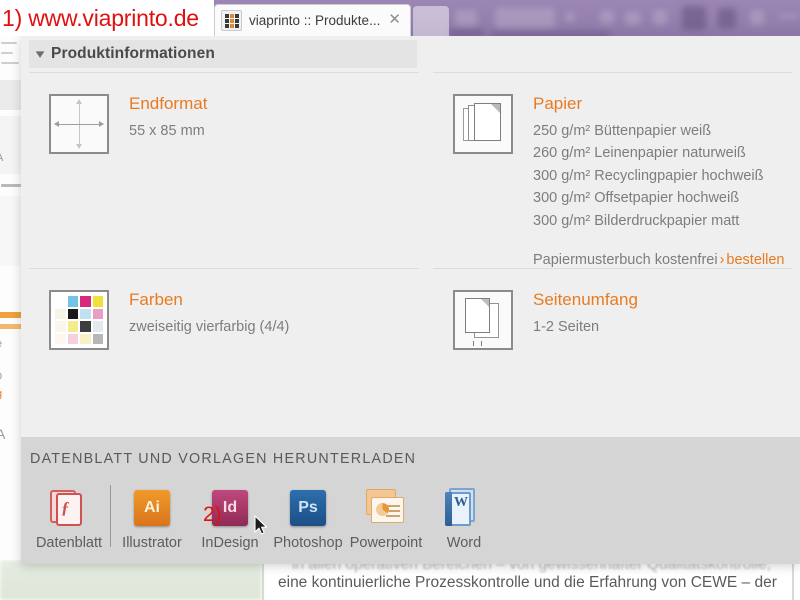 This screenshot has height=600, width=800. Describe the element at coordinates (483, 124) in the screenshot. I see `paper-stack-icon` at that location.